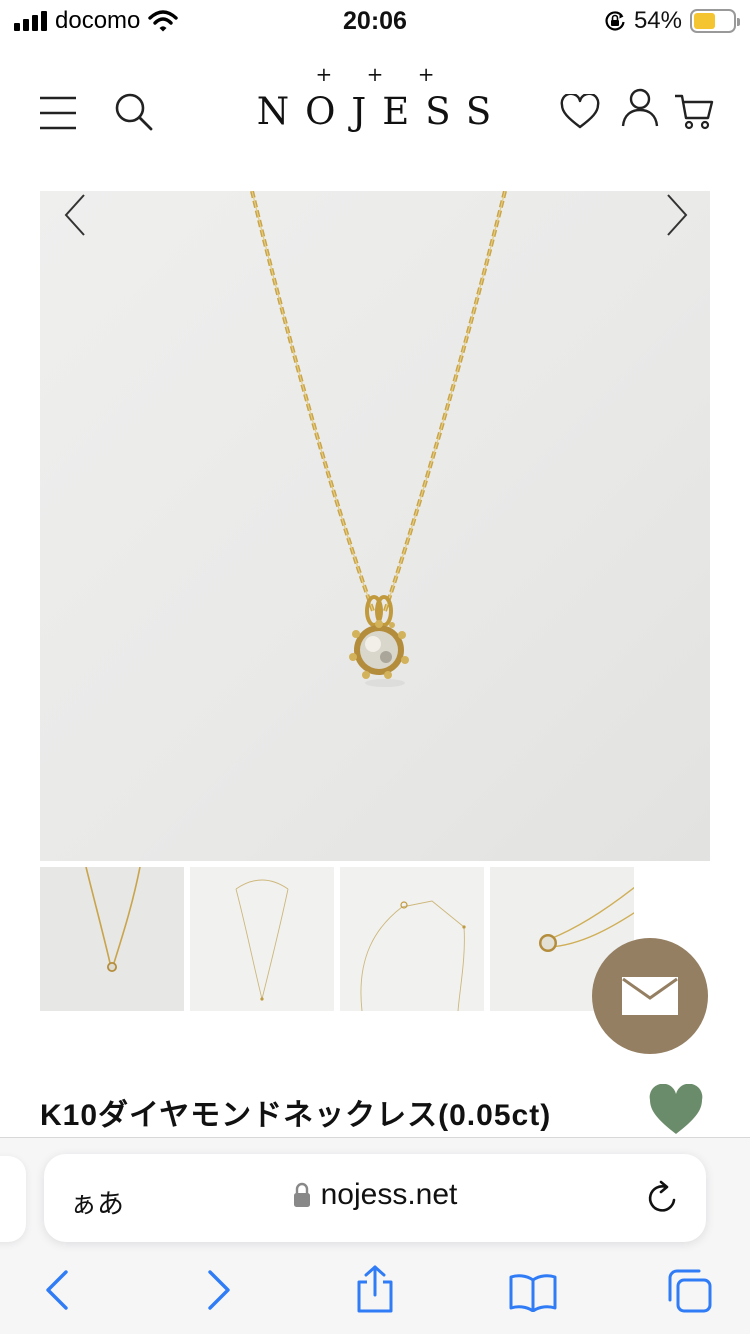 The height and width of the screenshot is (1334, 750). What do you see at coordinates (75, 215) in the screenshot?
I see `chevron-left-icon` at bounding box center [75, 215].